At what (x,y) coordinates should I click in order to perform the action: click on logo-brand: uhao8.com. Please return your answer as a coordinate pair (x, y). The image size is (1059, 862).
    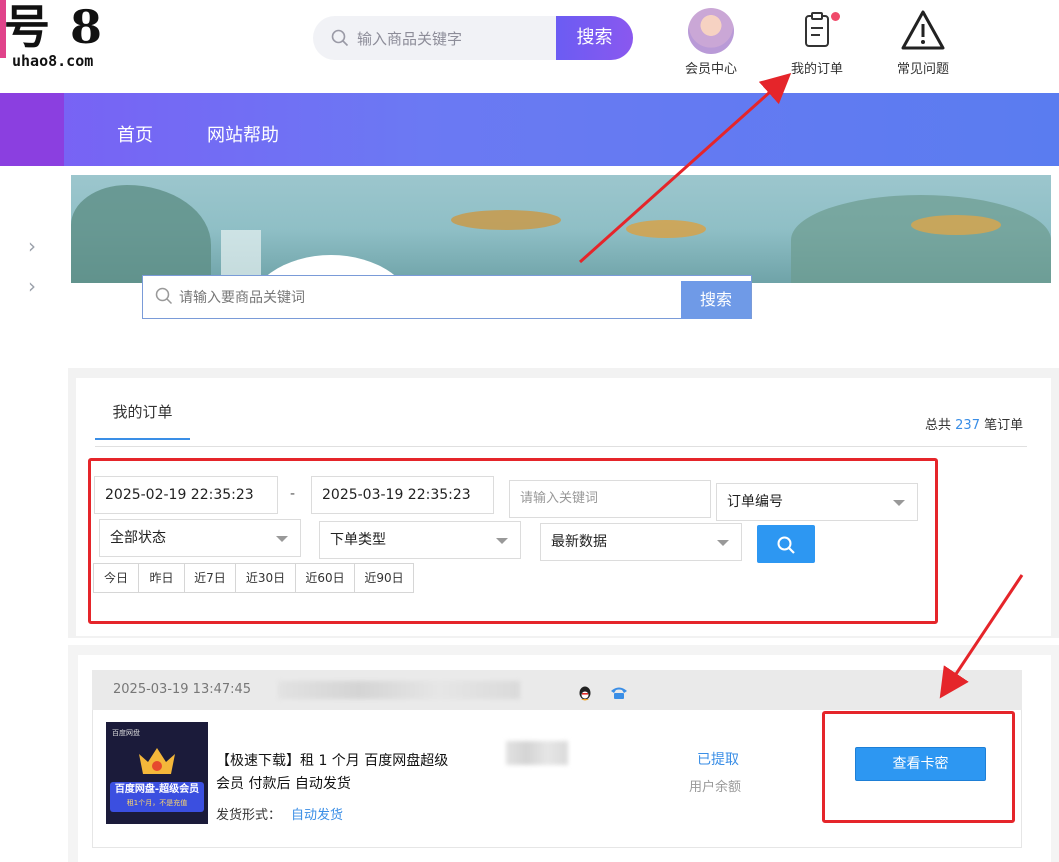
    Looking at the image, I should click on (53, 61).